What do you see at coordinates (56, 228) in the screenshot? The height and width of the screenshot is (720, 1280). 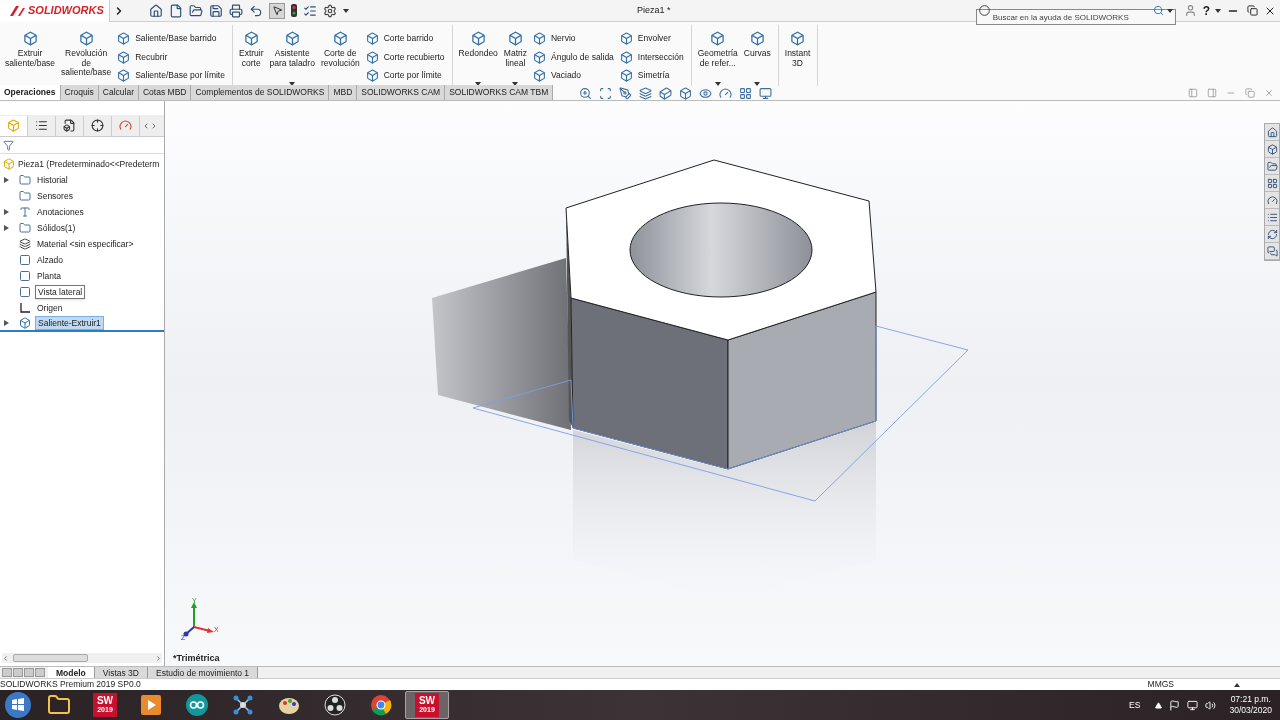 I see `tree-item: Sólidos(1)` at bounding box center [56, 228].